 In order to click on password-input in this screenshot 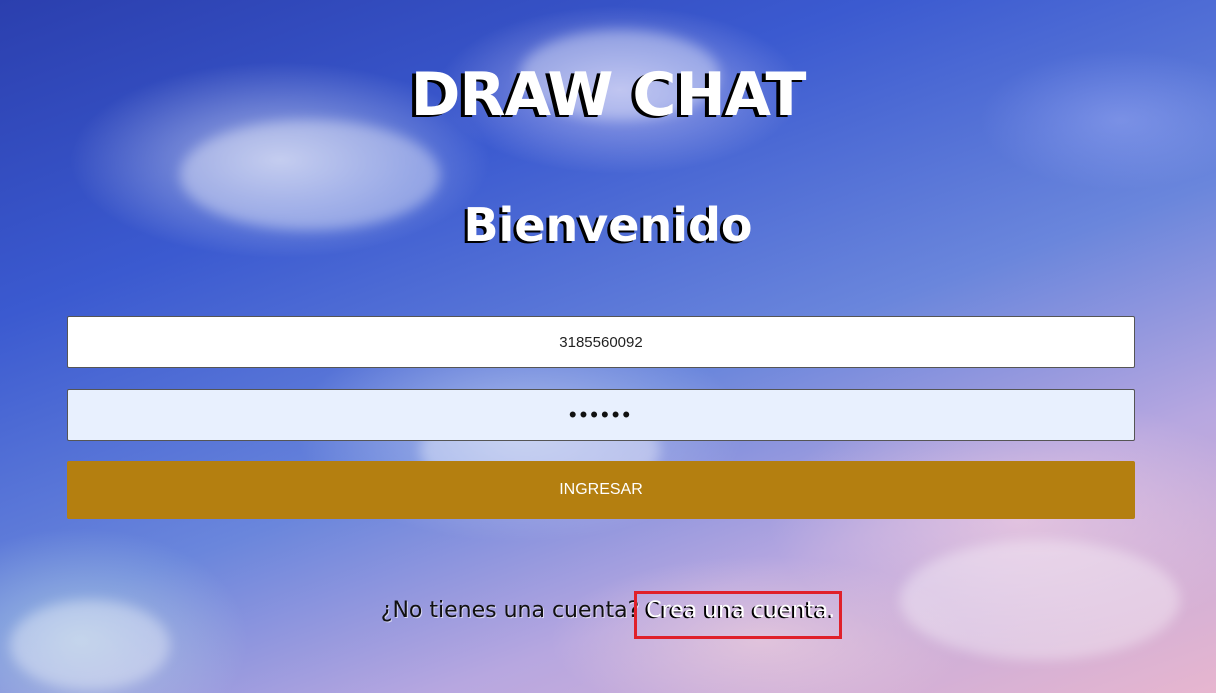, I will do `click(601, 415)`.